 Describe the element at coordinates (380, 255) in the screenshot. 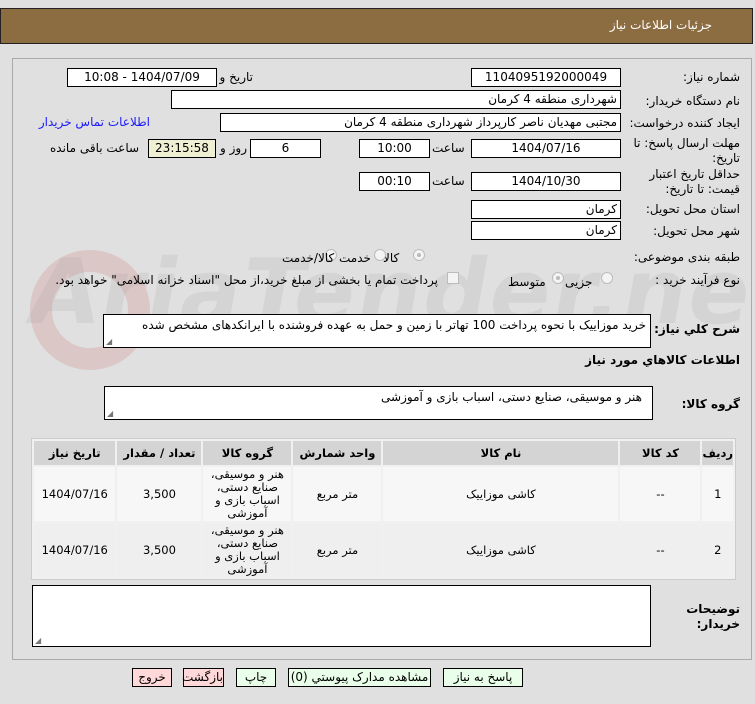

I see `category-radio-service` at that location.